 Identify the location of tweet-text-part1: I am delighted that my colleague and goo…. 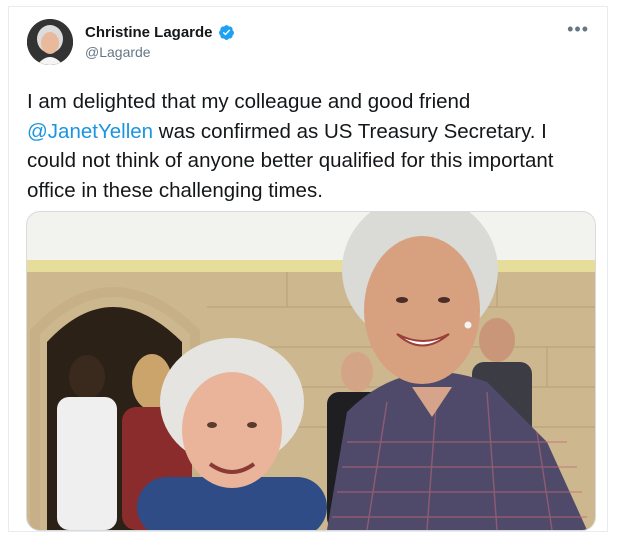
(249, 101).